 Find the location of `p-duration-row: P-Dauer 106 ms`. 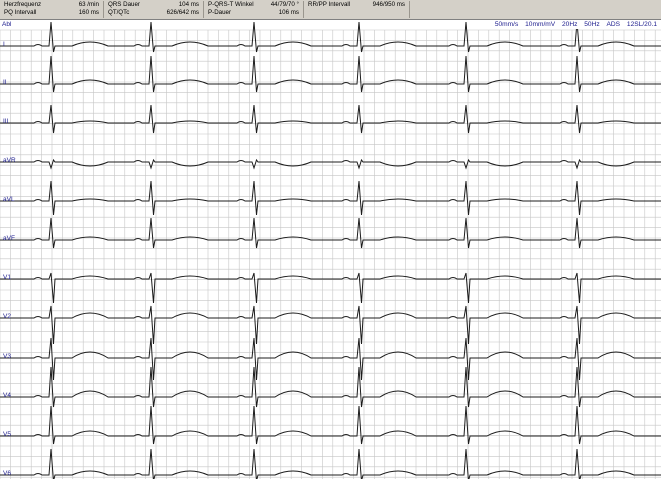

p-duration-row: P-Dauer 106 ms is located at coordinates (253, 13).